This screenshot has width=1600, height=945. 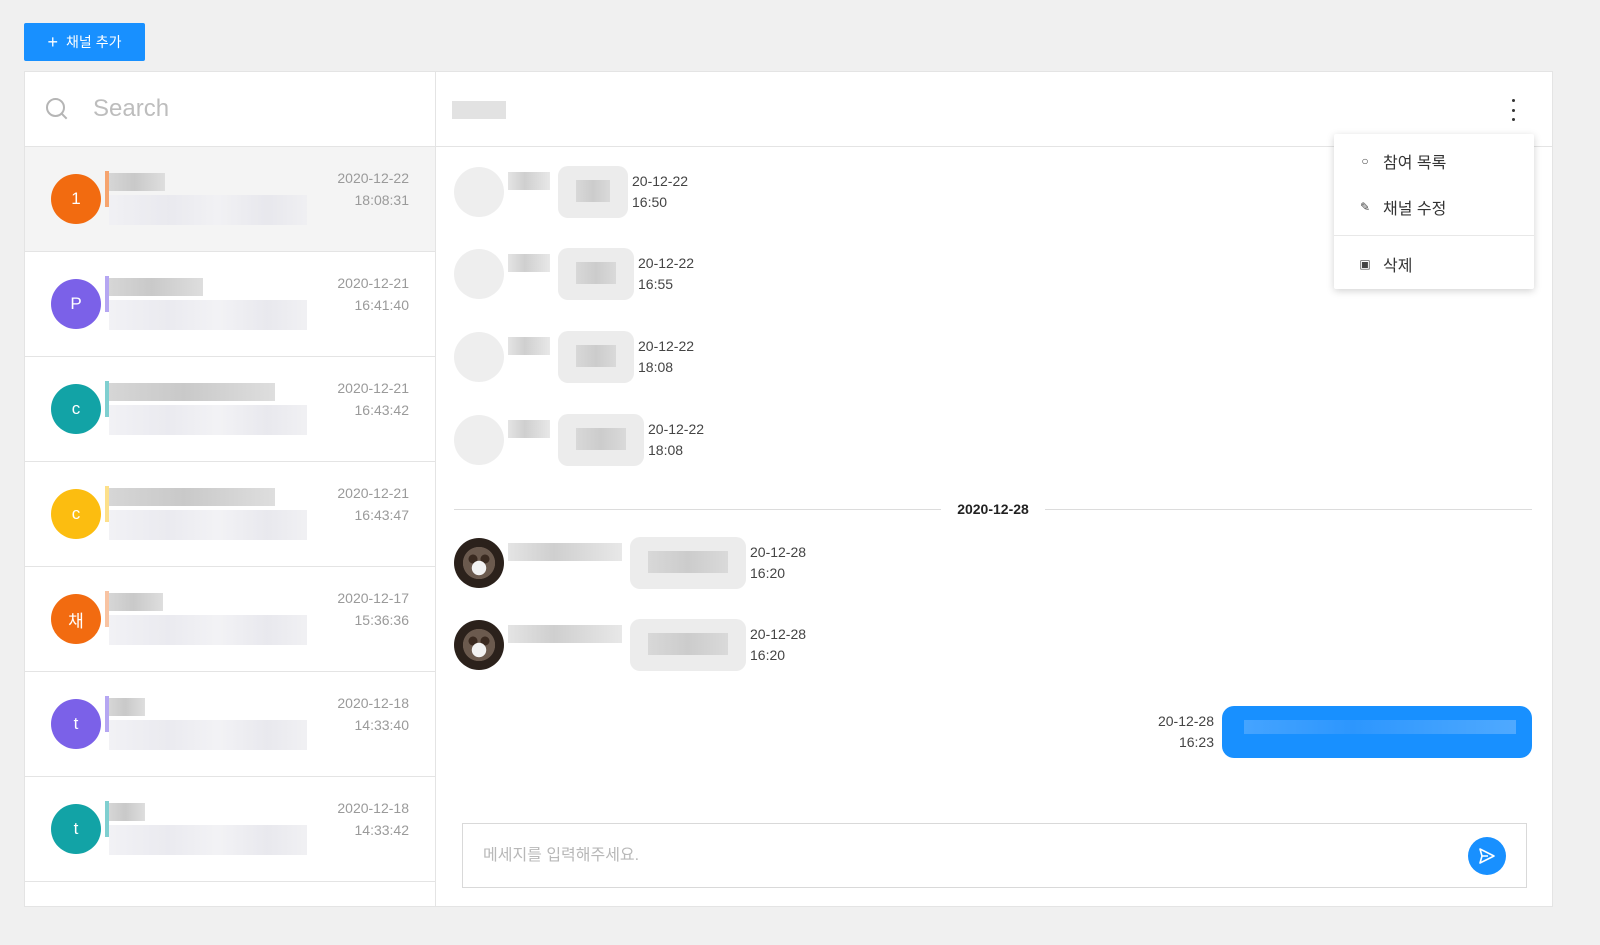 I want to click on user-icon: ○, so click(x=1365, y=161).